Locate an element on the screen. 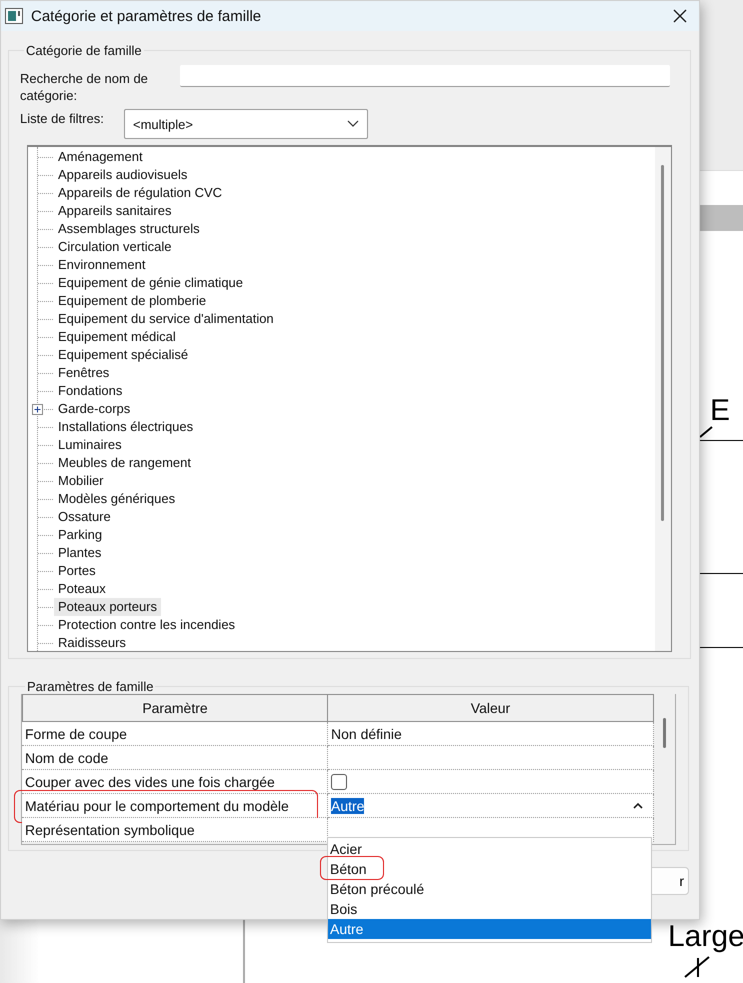 The image size is (743, 983). drawing-label: Large is located at coordinates (705, 937).